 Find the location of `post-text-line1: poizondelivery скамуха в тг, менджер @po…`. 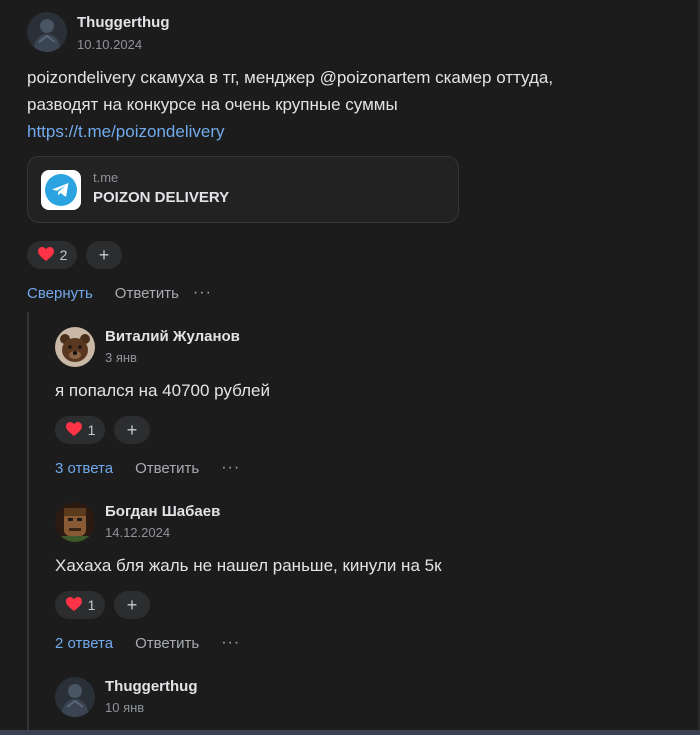

post-text-line1: poizondelivery скамуха в тг, менджер @po… is located at coordinates (290, 77).